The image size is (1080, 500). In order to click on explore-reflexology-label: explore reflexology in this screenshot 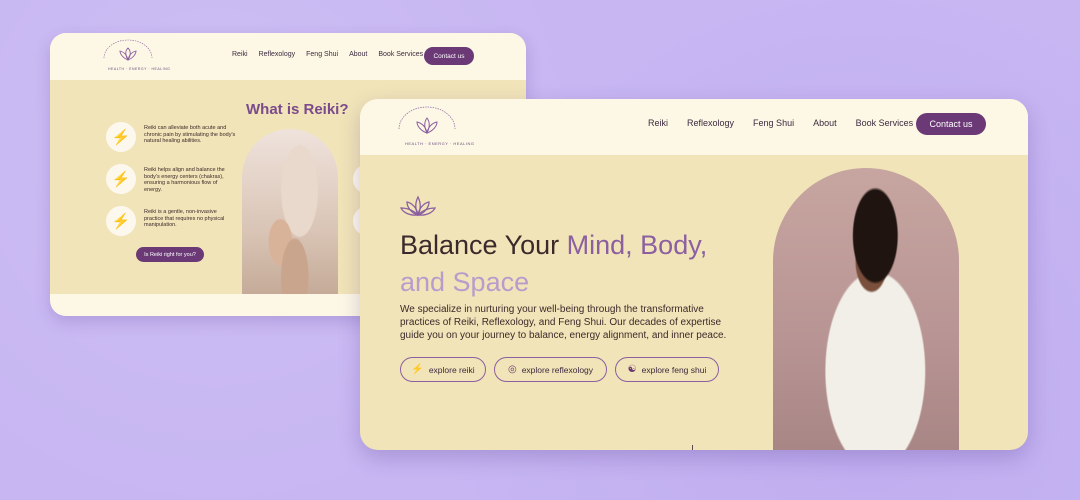, I will do `click(557, 369)`.